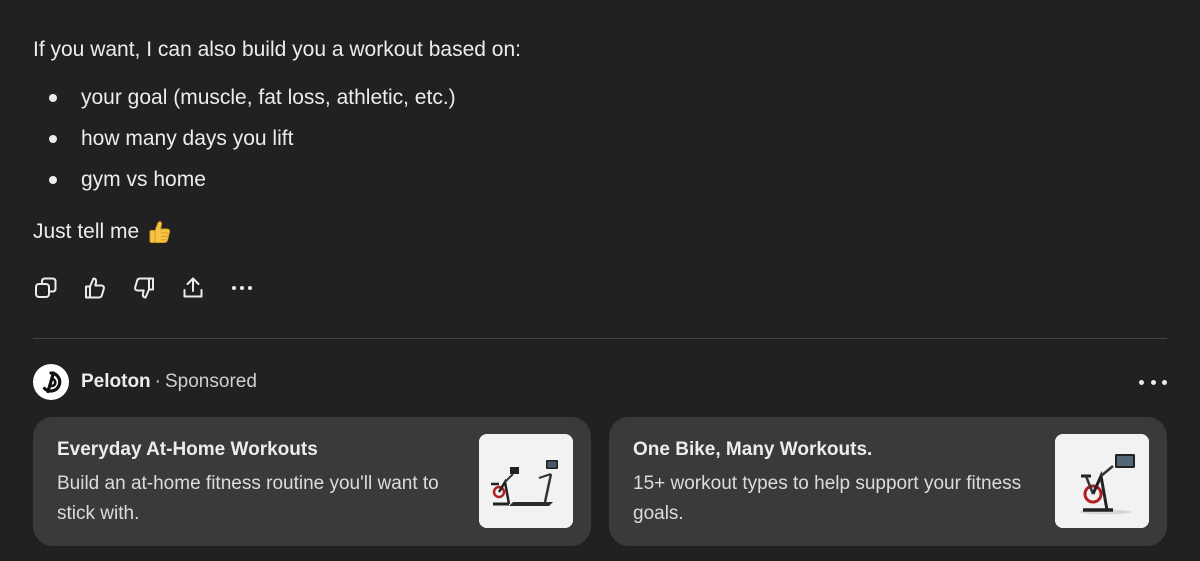 The image size is (1200, 561). I want to click on copy-icon, so click(46, 287).